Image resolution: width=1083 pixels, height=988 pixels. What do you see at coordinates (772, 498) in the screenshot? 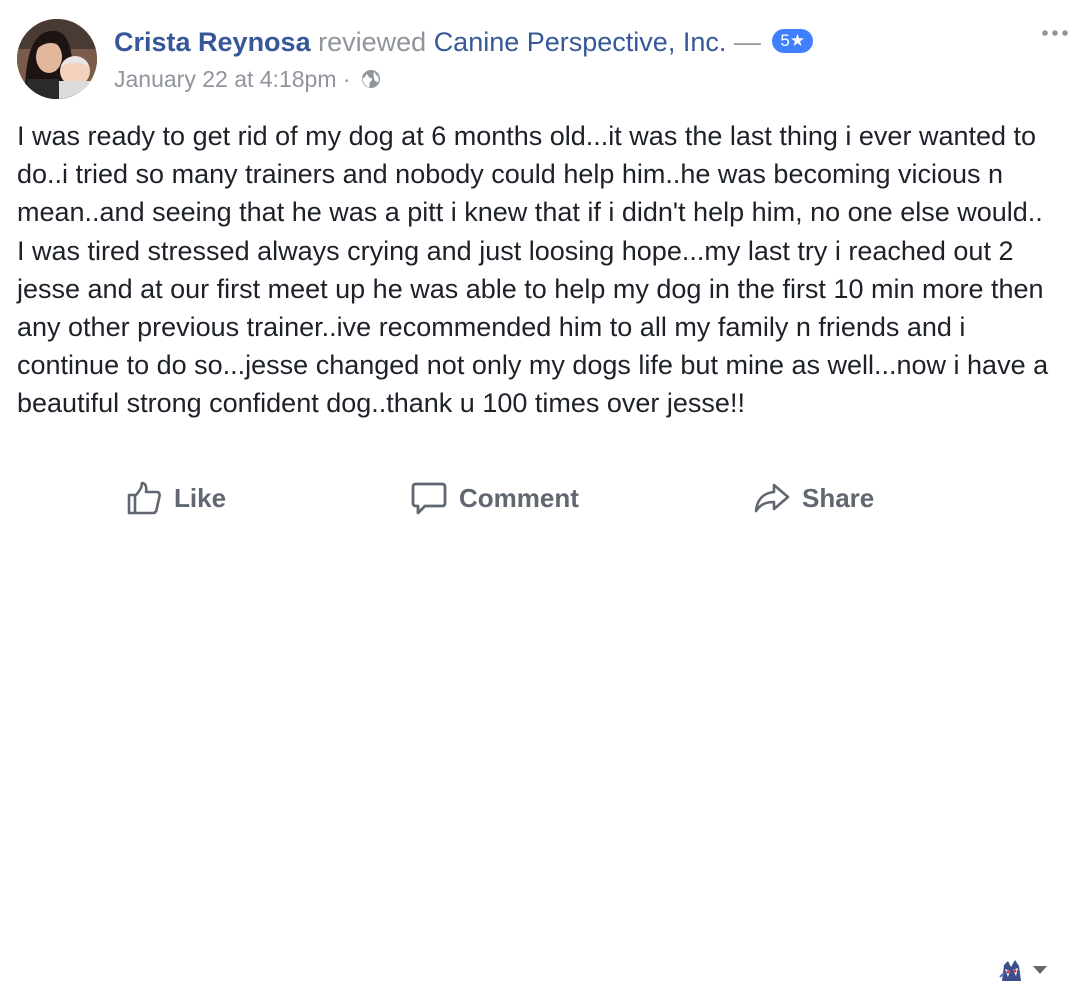
I see `share-arrow-icon` at bounding box center [772, 498].